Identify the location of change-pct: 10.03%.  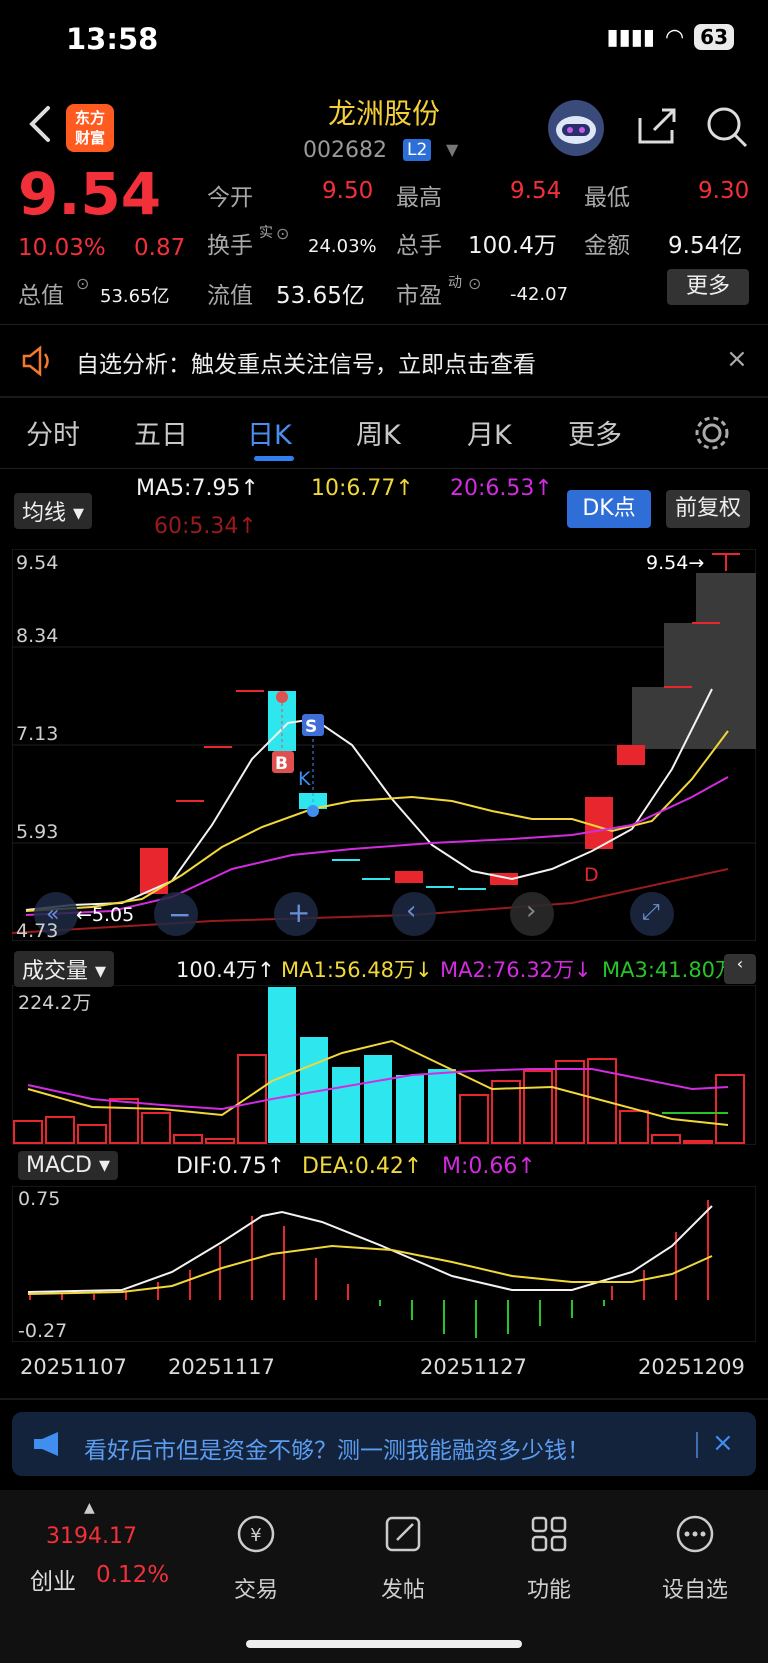
(62, 248).